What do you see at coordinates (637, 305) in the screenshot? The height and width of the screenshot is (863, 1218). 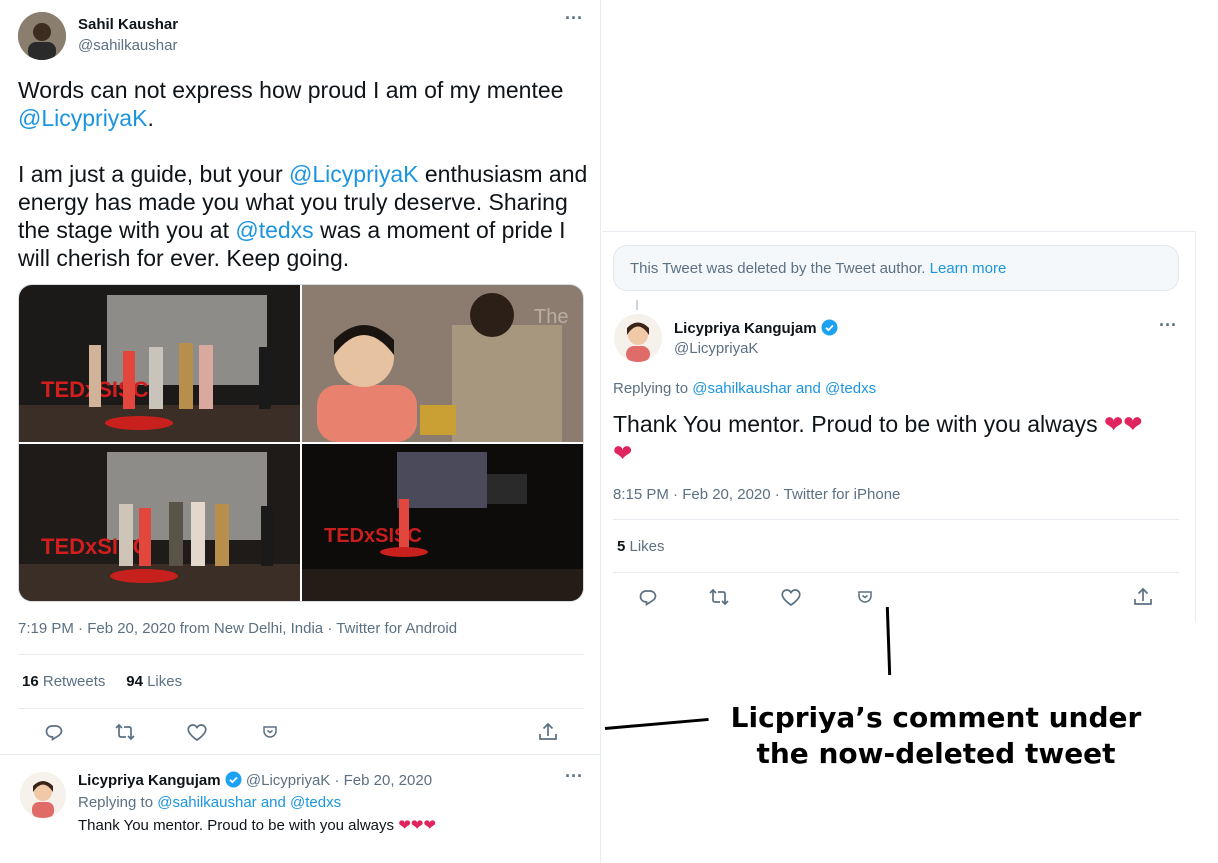 I see `thread-connector` at bounding box center [637, 305].